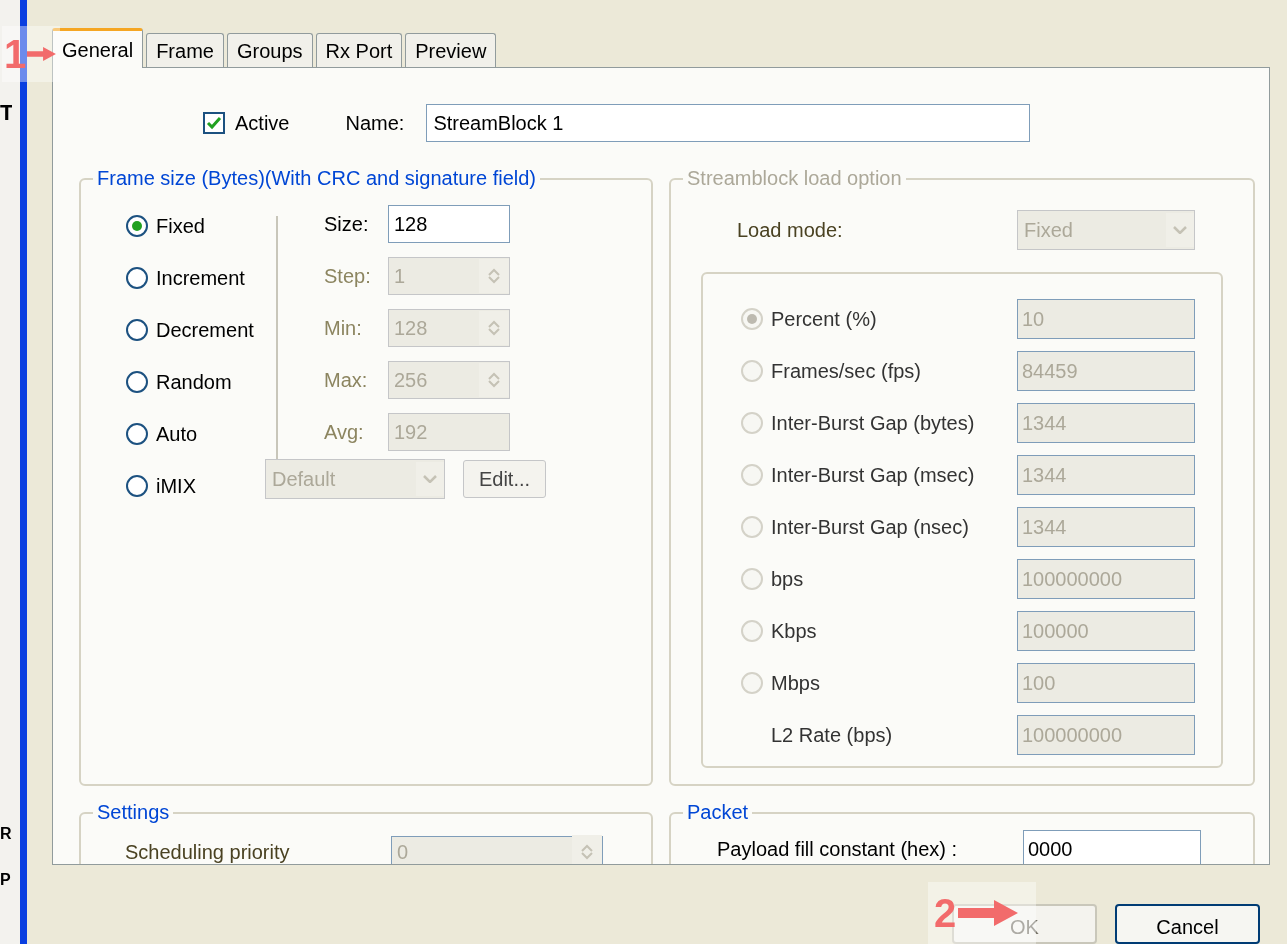  I want to click on field-value: 10, so click(1033, 320).